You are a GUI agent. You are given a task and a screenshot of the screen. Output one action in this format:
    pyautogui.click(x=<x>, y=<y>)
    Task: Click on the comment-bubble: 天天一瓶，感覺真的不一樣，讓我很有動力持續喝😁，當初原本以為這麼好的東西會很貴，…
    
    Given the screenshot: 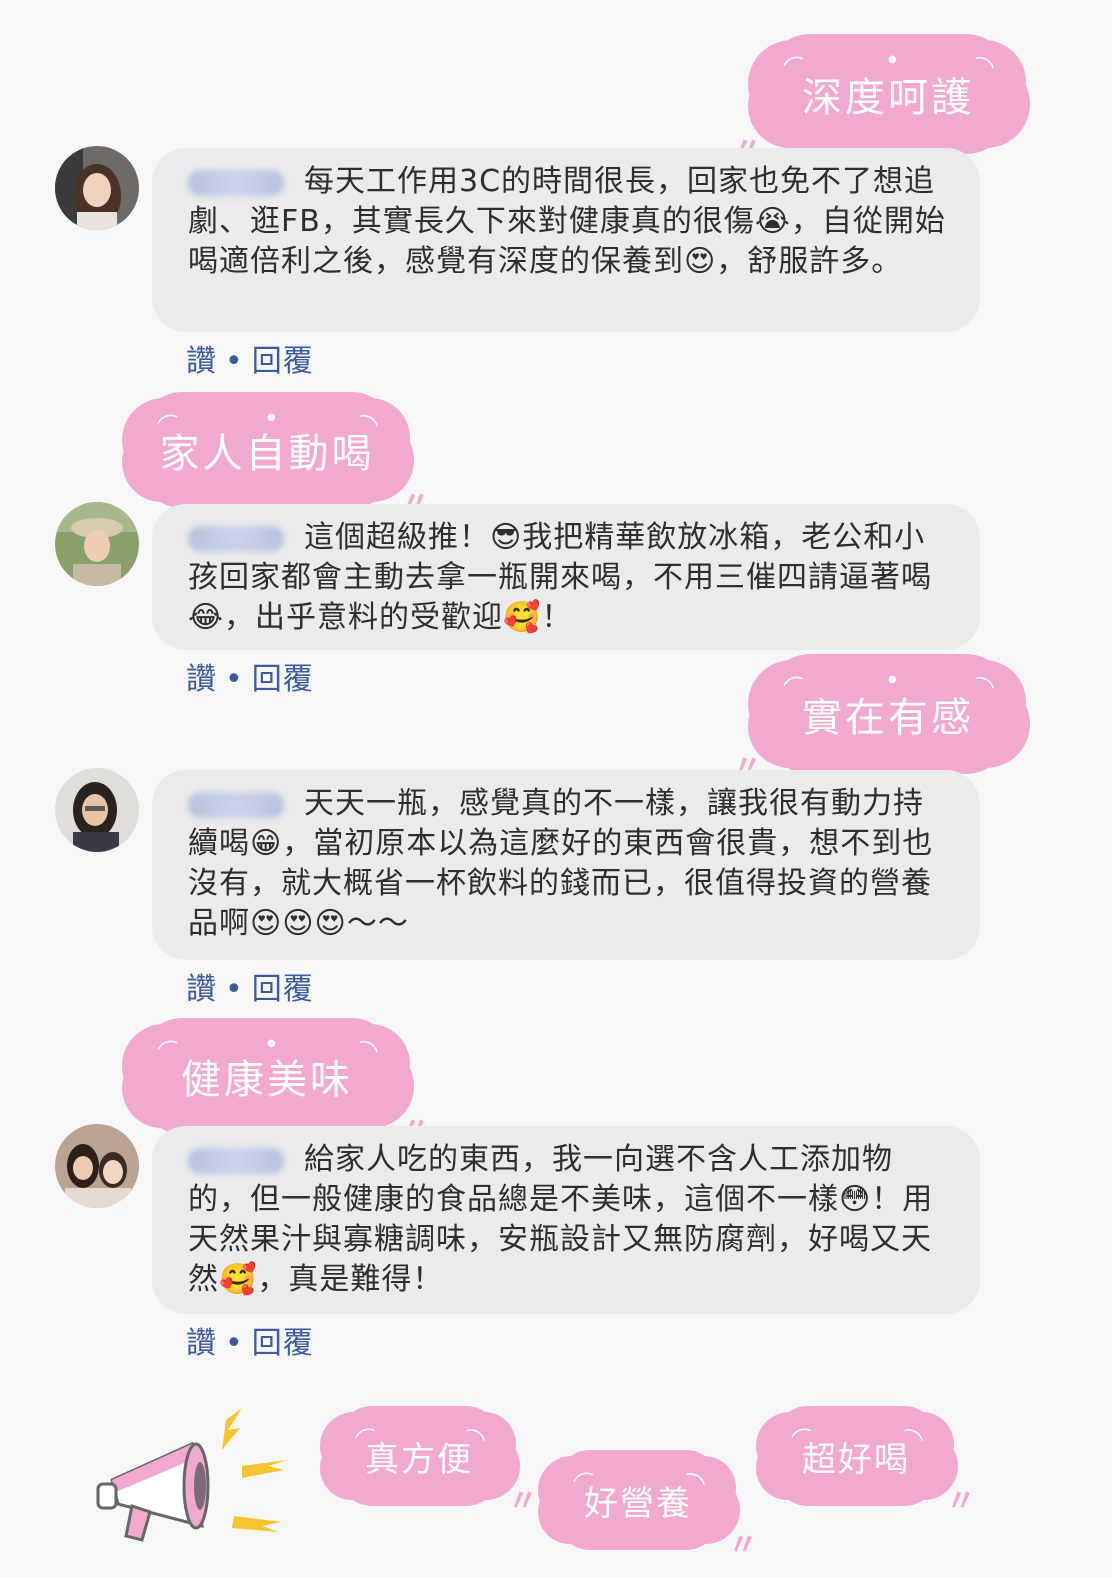 What is the action you would take?
    pyautogui.click(x=566, y=865)
    